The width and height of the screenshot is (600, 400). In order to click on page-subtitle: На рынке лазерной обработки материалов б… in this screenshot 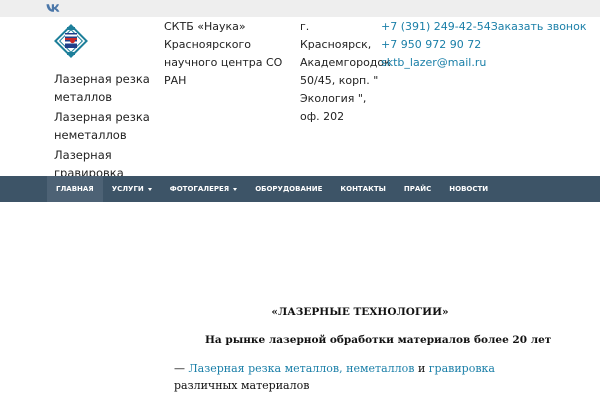, I will do `click(378, 340)`.